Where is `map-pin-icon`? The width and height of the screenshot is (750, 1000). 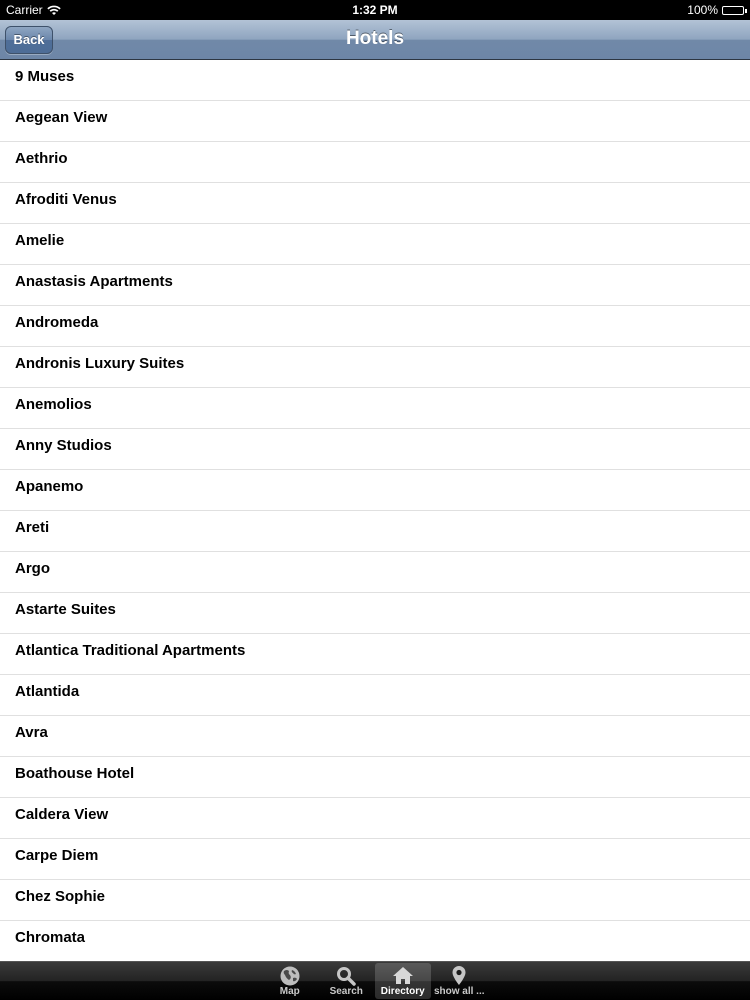 map-pin-icon is located at coordinates (459, 975).